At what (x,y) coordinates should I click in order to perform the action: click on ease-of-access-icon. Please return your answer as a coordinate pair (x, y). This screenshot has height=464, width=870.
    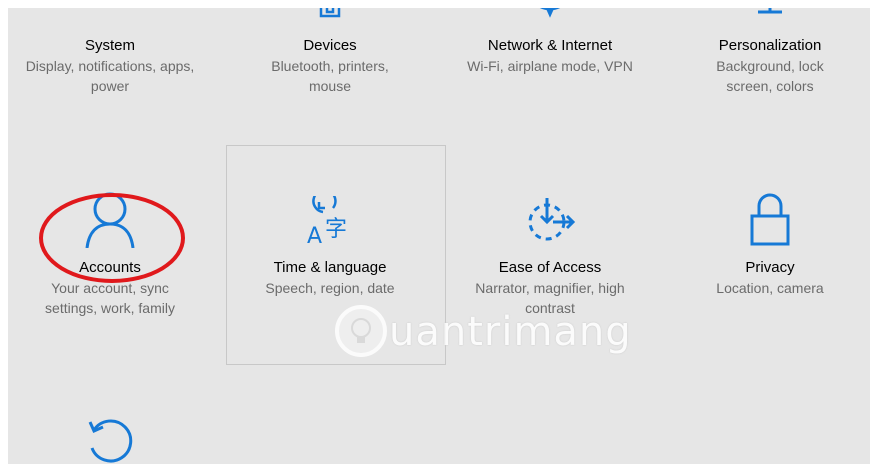
    Looking at the image, I should click on (550, 222).